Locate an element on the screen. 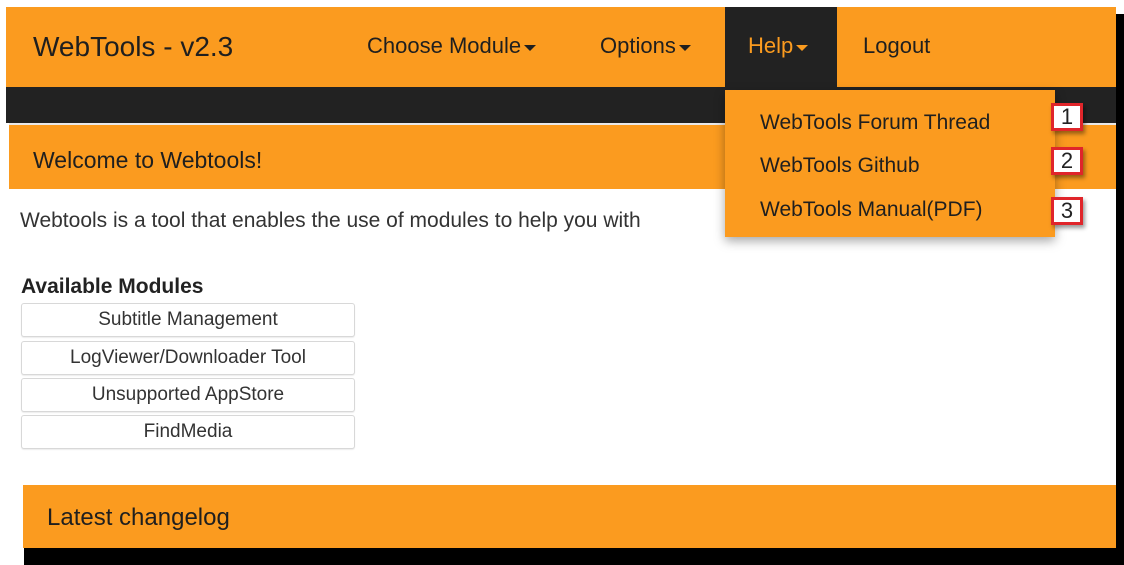 This screenshot has width=1124, height=565. callout-marker-1: 1 is located at coordinates (1067, 117).